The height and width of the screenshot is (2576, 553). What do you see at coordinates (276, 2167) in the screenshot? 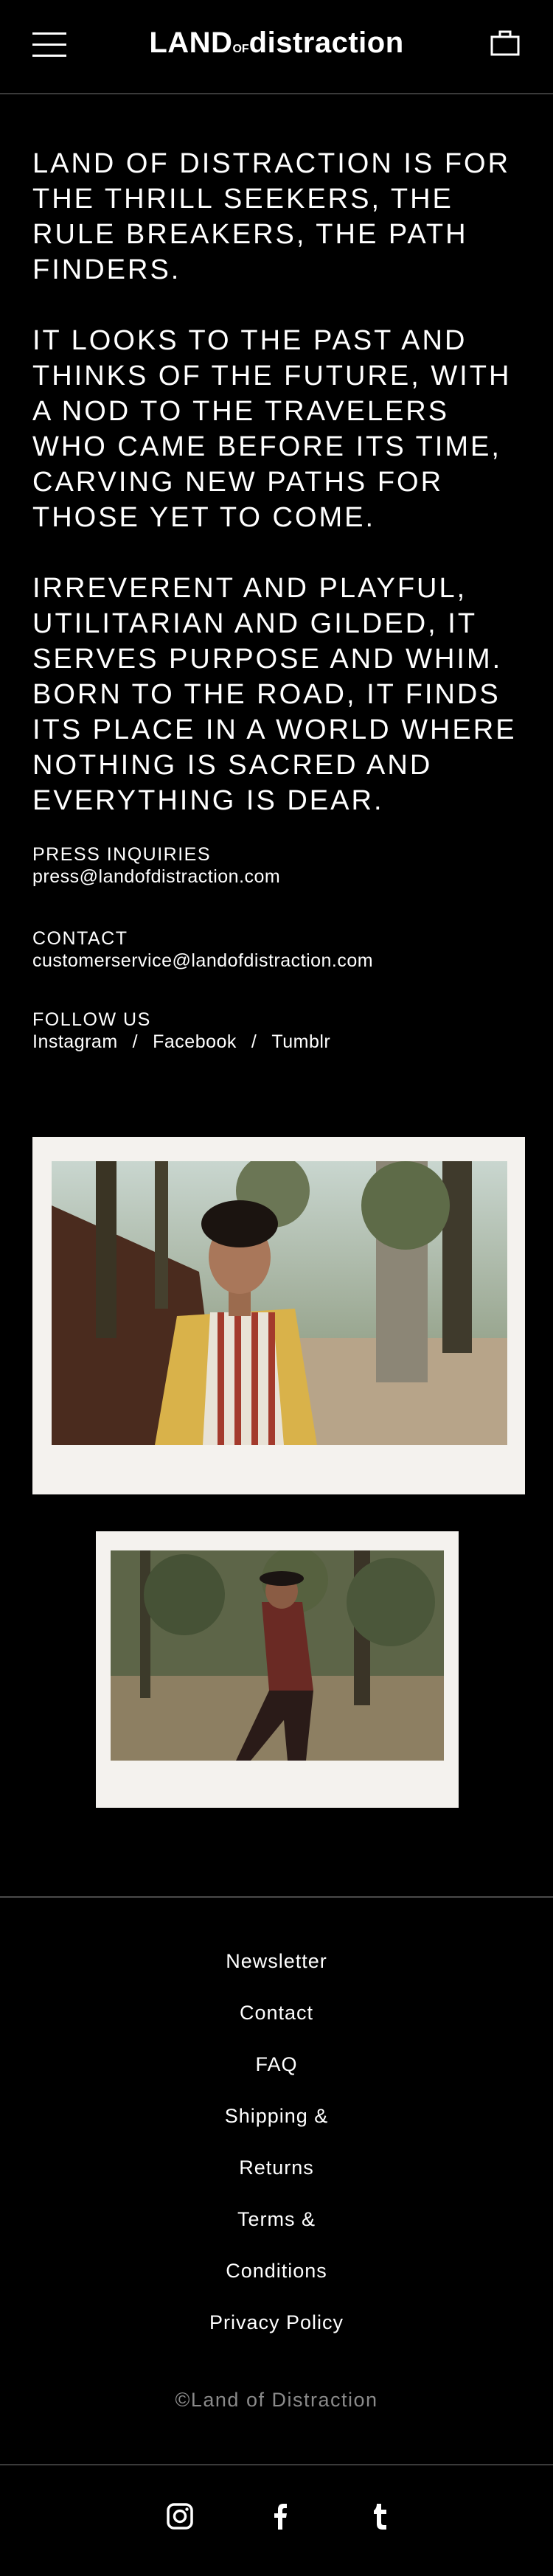
I see `footer-link-returns: Returns` at bounding box center [276, 2167].